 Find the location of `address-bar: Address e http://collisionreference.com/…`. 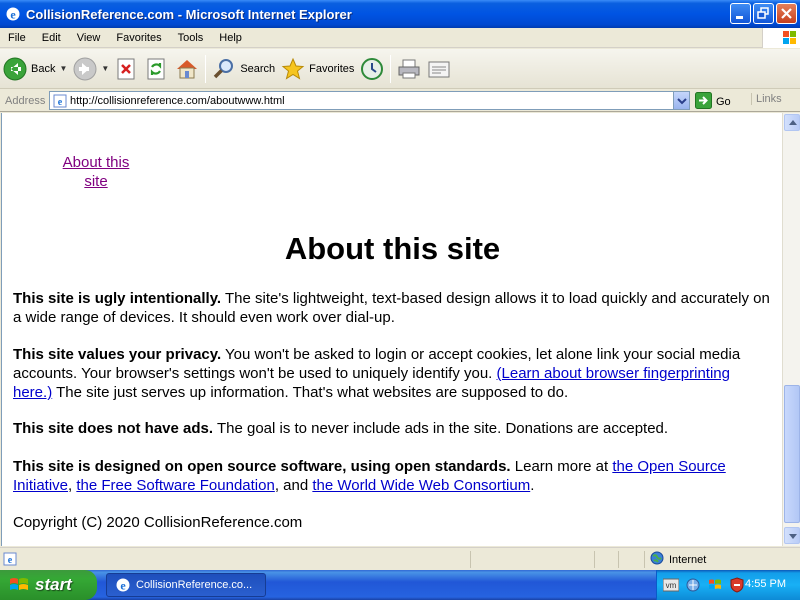

address-bar: Address e http://collisionreference.com/… is located at coordinates (400, 101).